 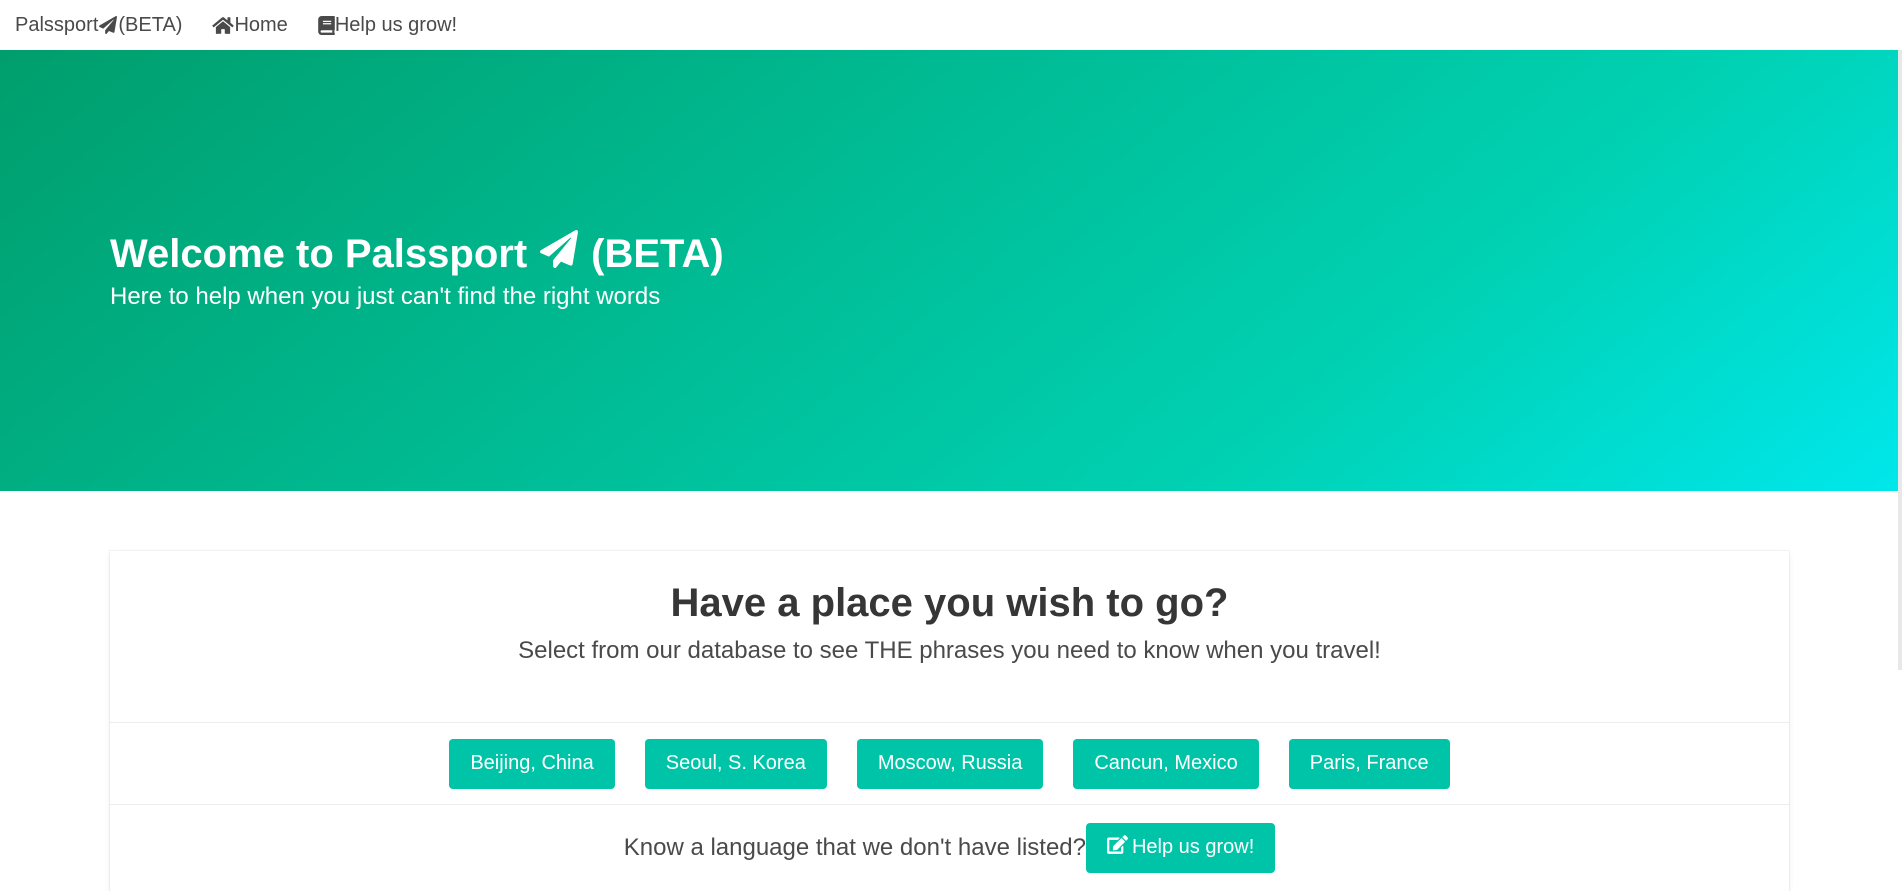 I want to click on brand-link: Palssport (BETA), so click(x=98, y=25).